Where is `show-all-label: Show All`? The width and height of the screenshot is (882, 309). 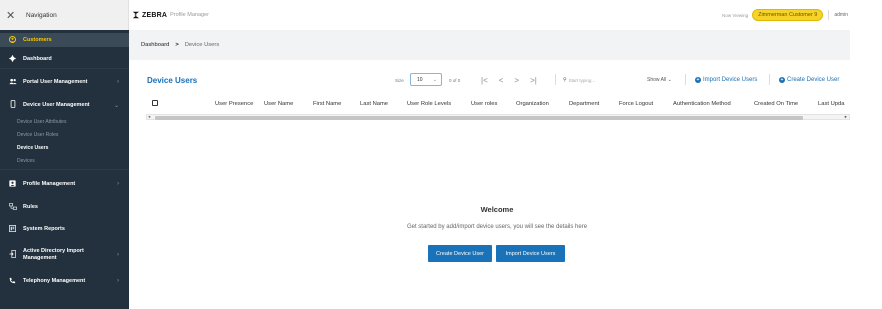
show-all-label: Show All is located at coordinates (657, 80).